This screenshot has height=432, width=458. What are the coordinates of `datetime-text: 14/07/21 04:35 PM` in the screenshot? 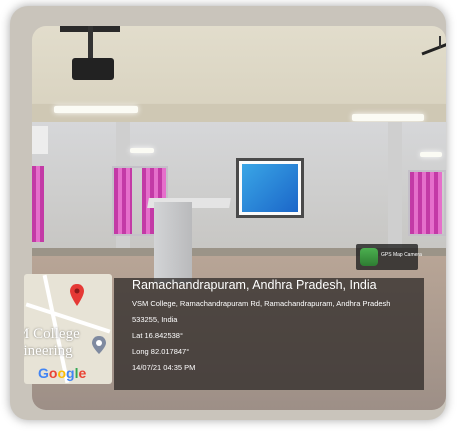 It's located at (164, 367).